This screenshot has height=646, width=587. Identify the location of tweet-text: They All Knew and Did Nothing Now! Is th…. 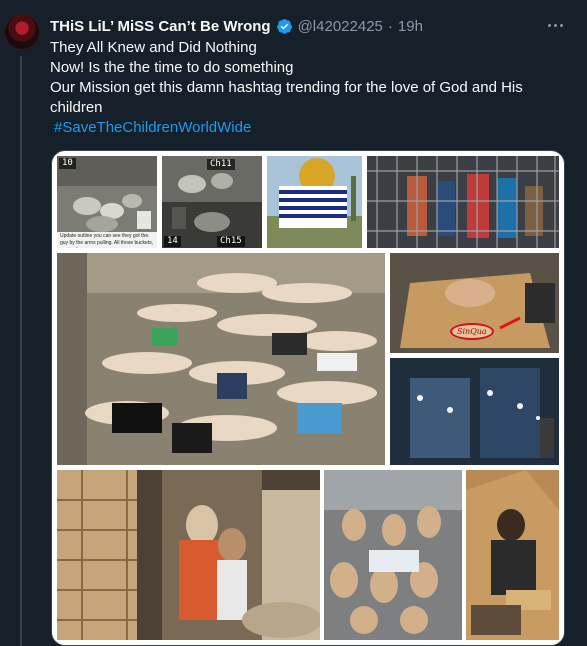
(305, 88).